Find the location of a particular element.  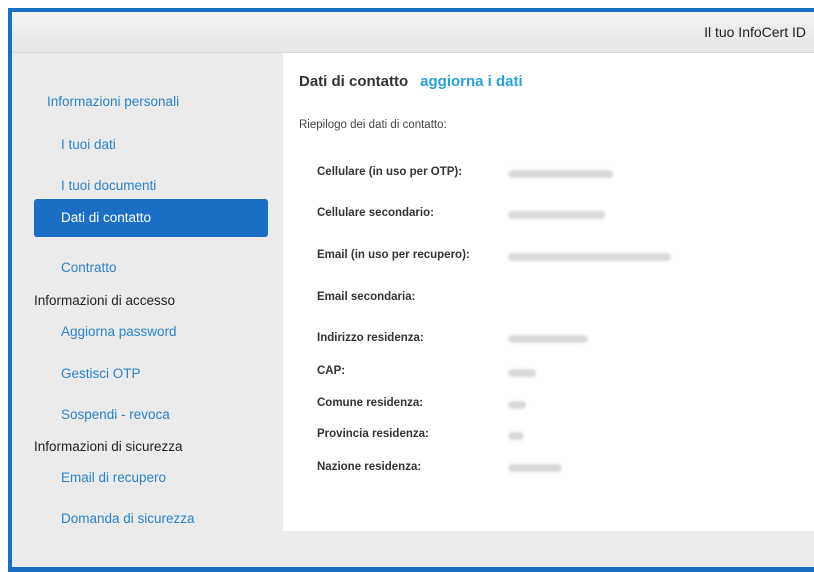

sidebar-item-i-tuoi-documenti: I tuoi documenti is located at coordinates (108, 185).